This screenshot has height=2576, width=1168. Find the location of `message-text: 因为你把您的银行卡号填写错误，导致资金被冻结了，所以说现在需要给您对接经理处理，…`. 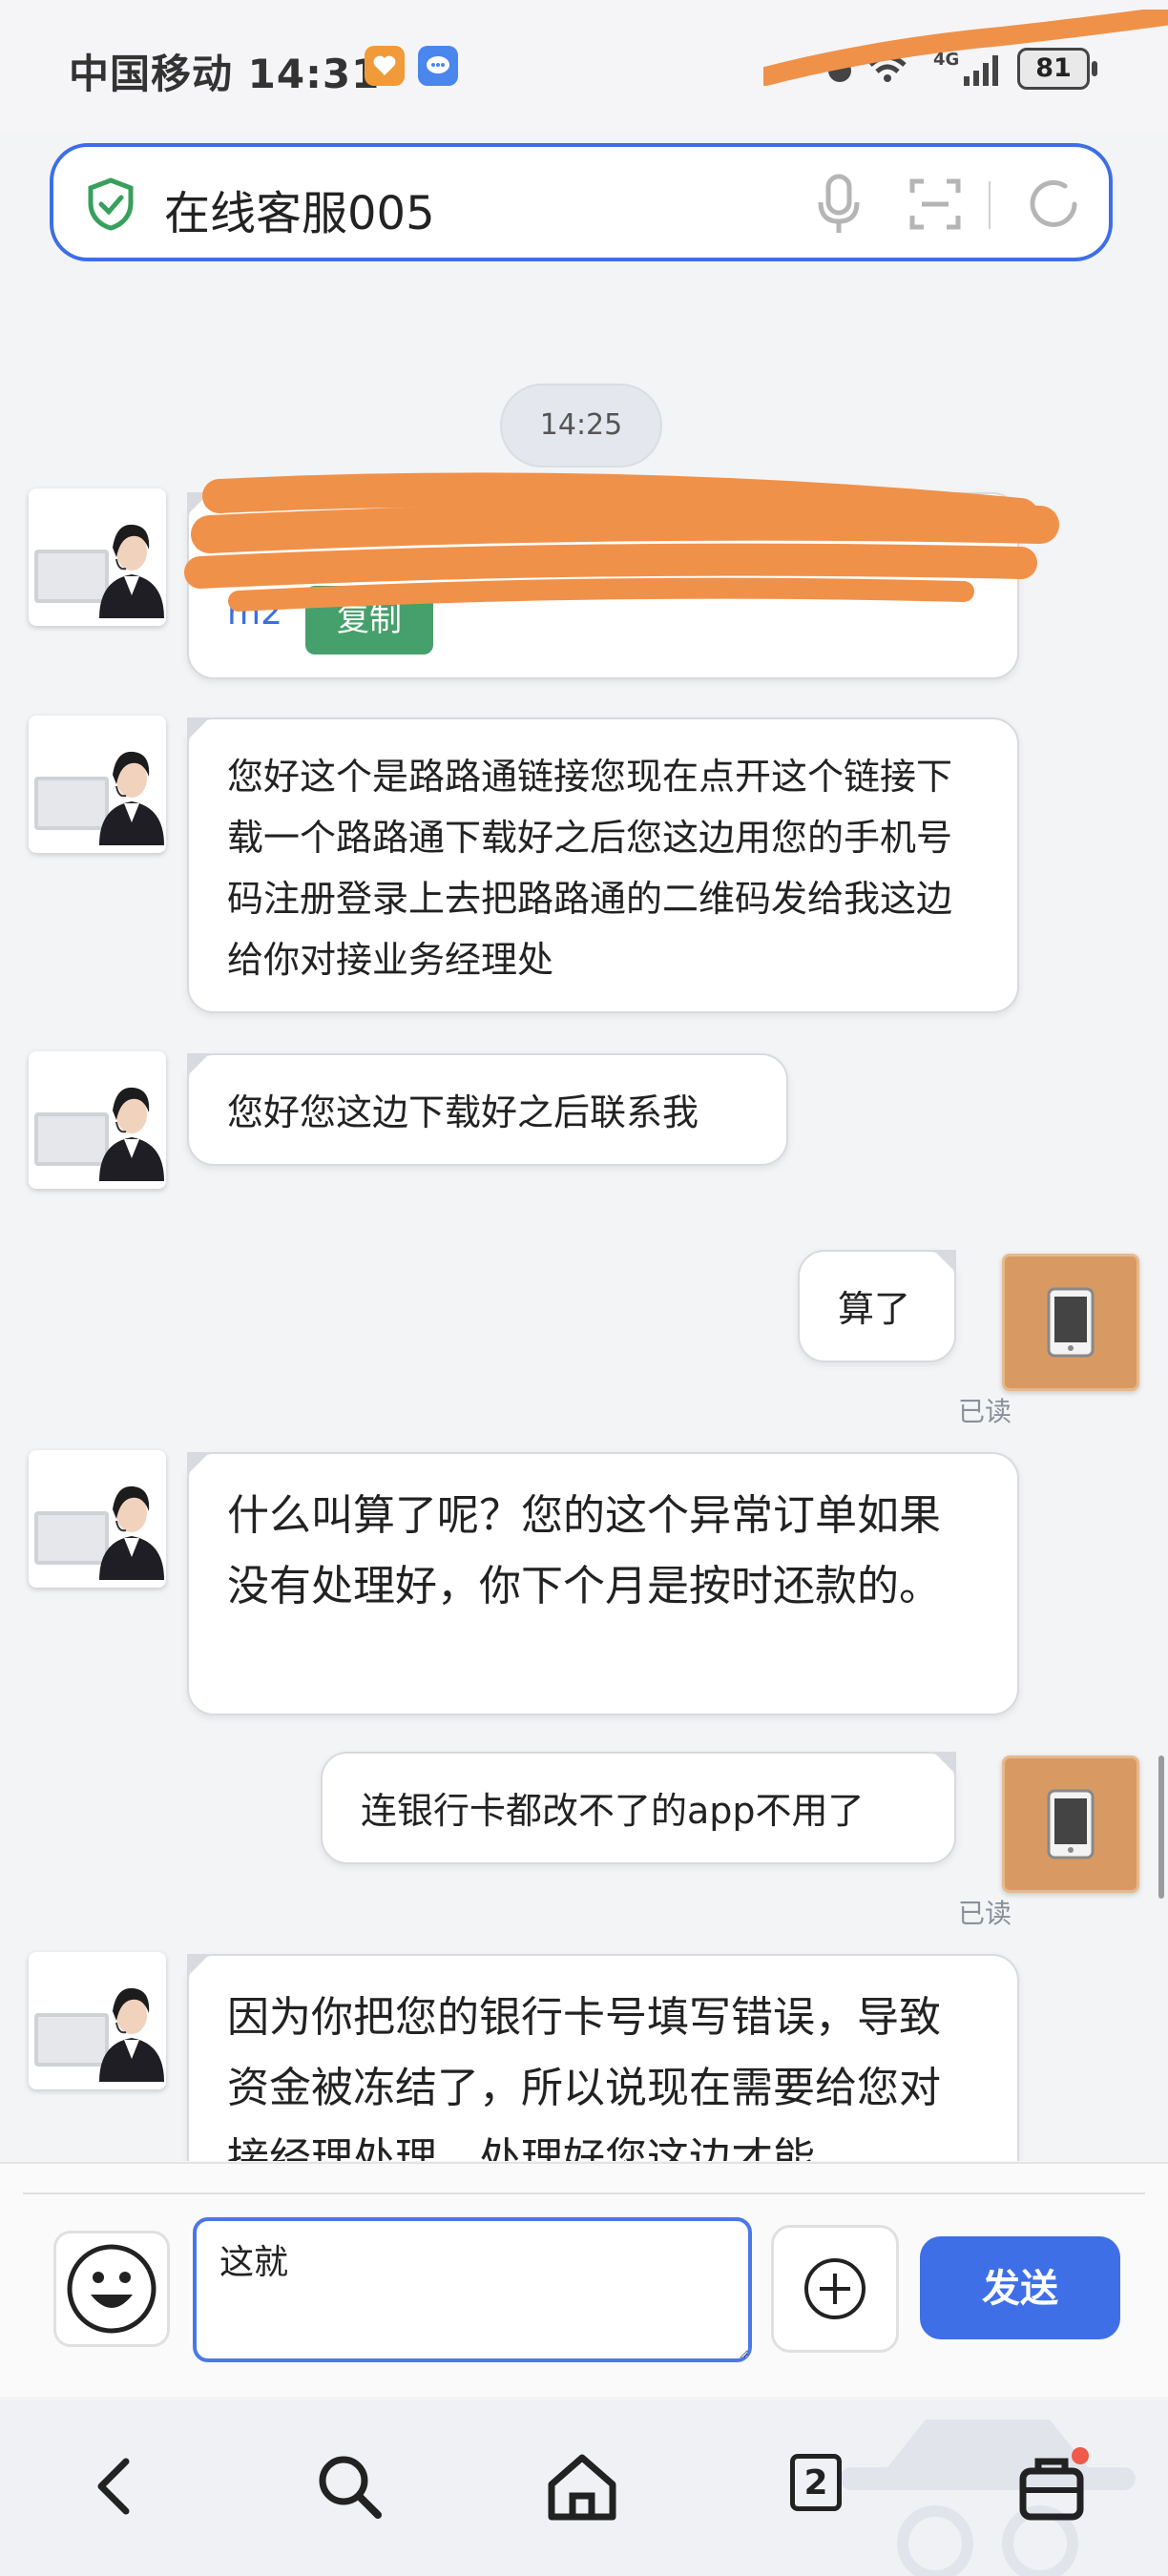

message-text: 因为你把您的银行卡号填写错误，导致资金被冻结了，所以说现在需要给您对接经理处理，… is located at coordinates (584, 2077).